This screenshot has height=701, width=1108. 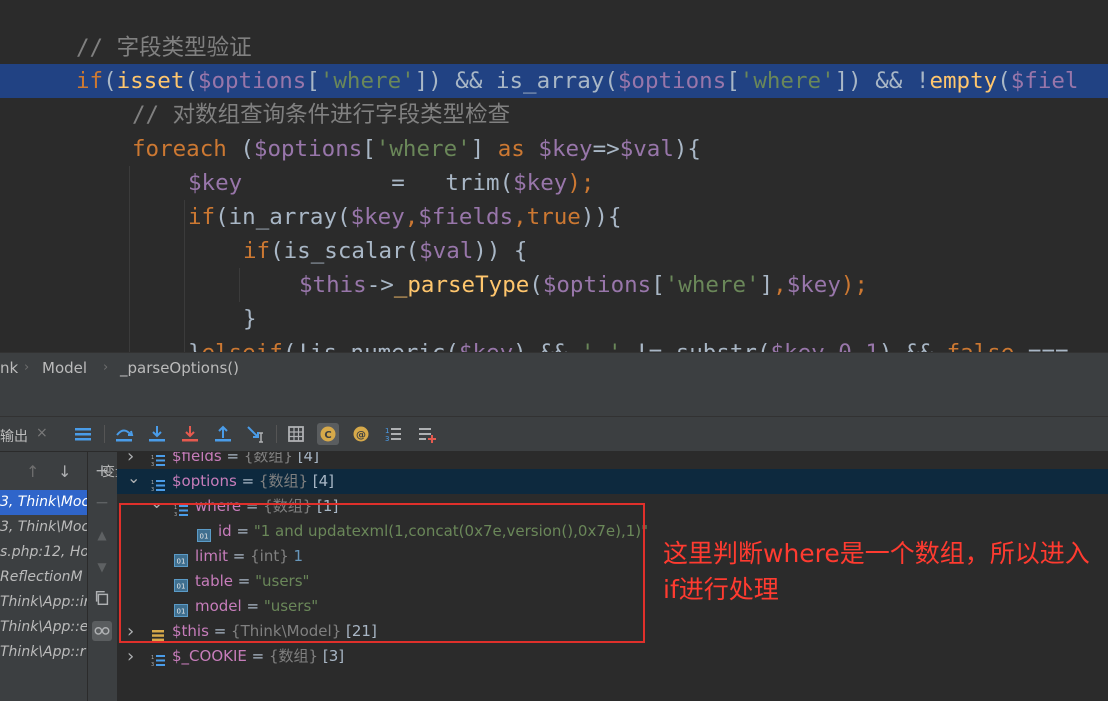 I want to click on step-over-icon, so click(x=124, y=434).